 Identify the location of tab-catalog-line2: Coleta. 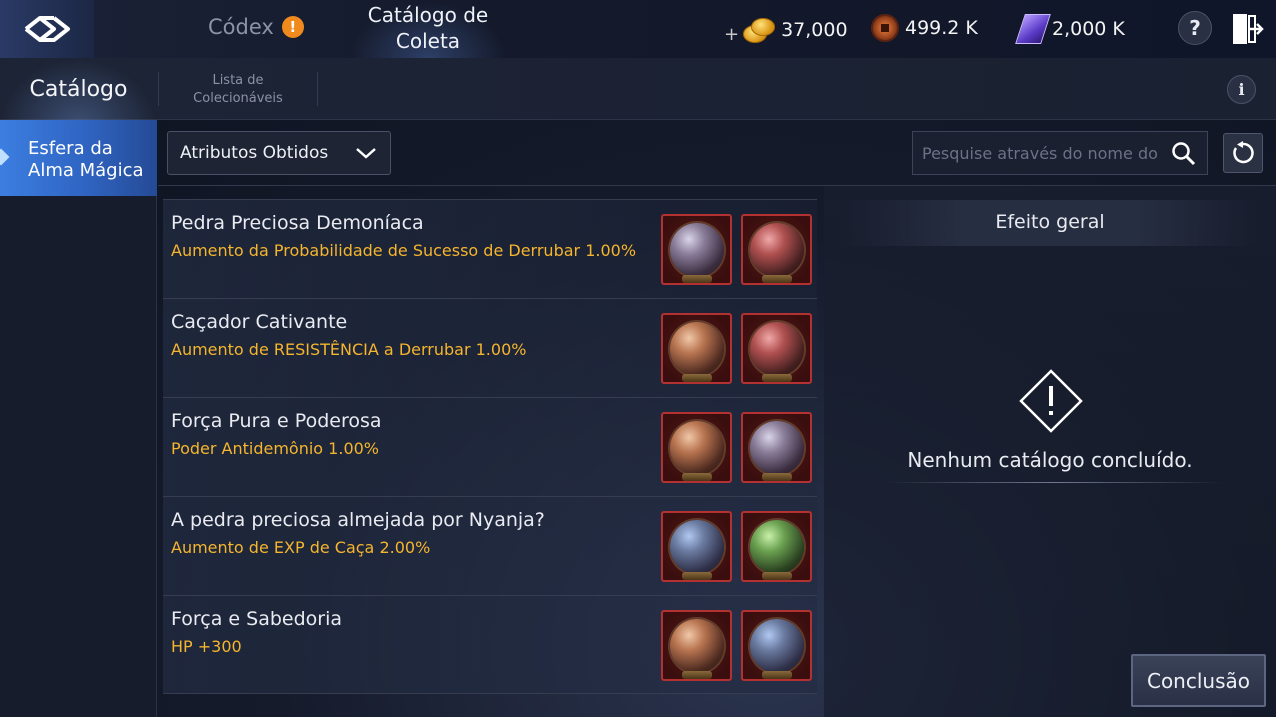
(428, 41).